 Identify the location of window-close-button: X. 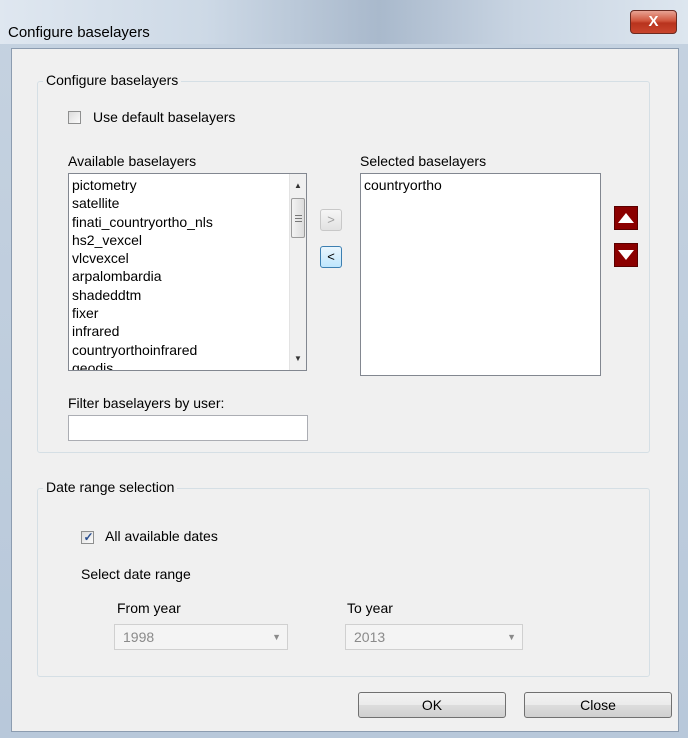
(653, 22).